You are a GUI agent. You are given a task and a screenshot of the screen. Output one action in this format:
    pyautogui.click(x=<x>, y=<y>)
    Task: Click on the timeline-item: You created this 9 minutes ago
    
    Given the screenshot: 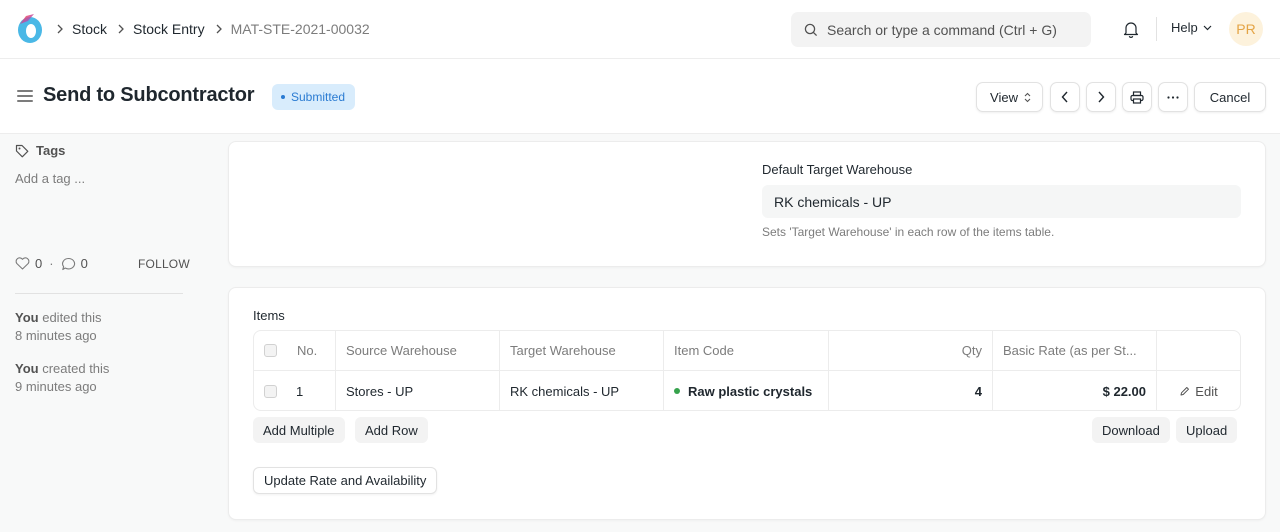 What is the action you would take?
    pyautogui.click(x=100, y=378)
    